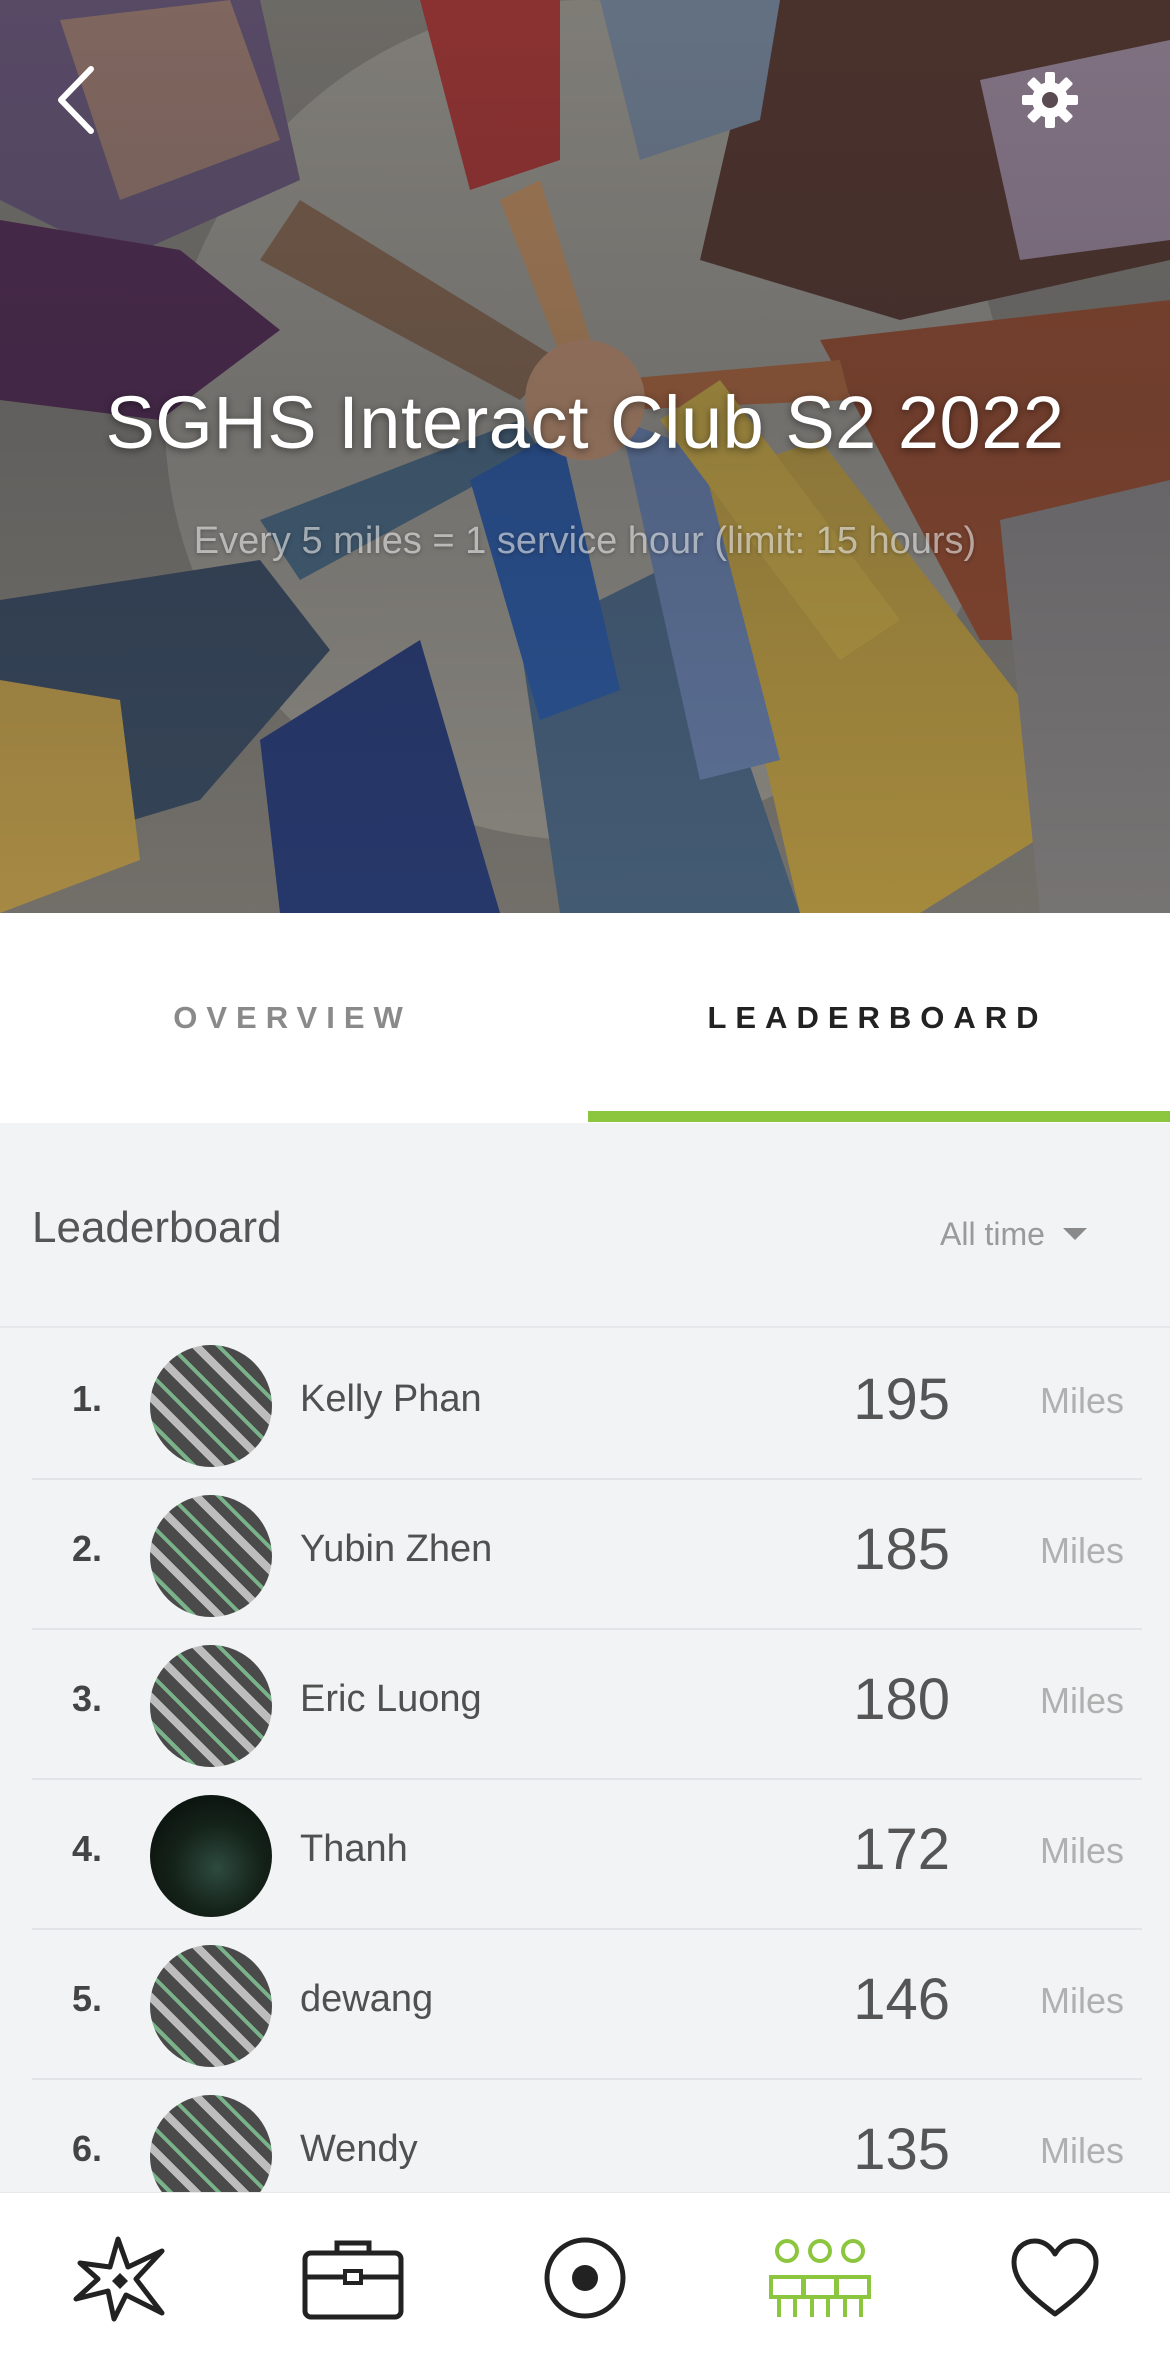  I want to click on miles-value: 180, so click(901, 1699).